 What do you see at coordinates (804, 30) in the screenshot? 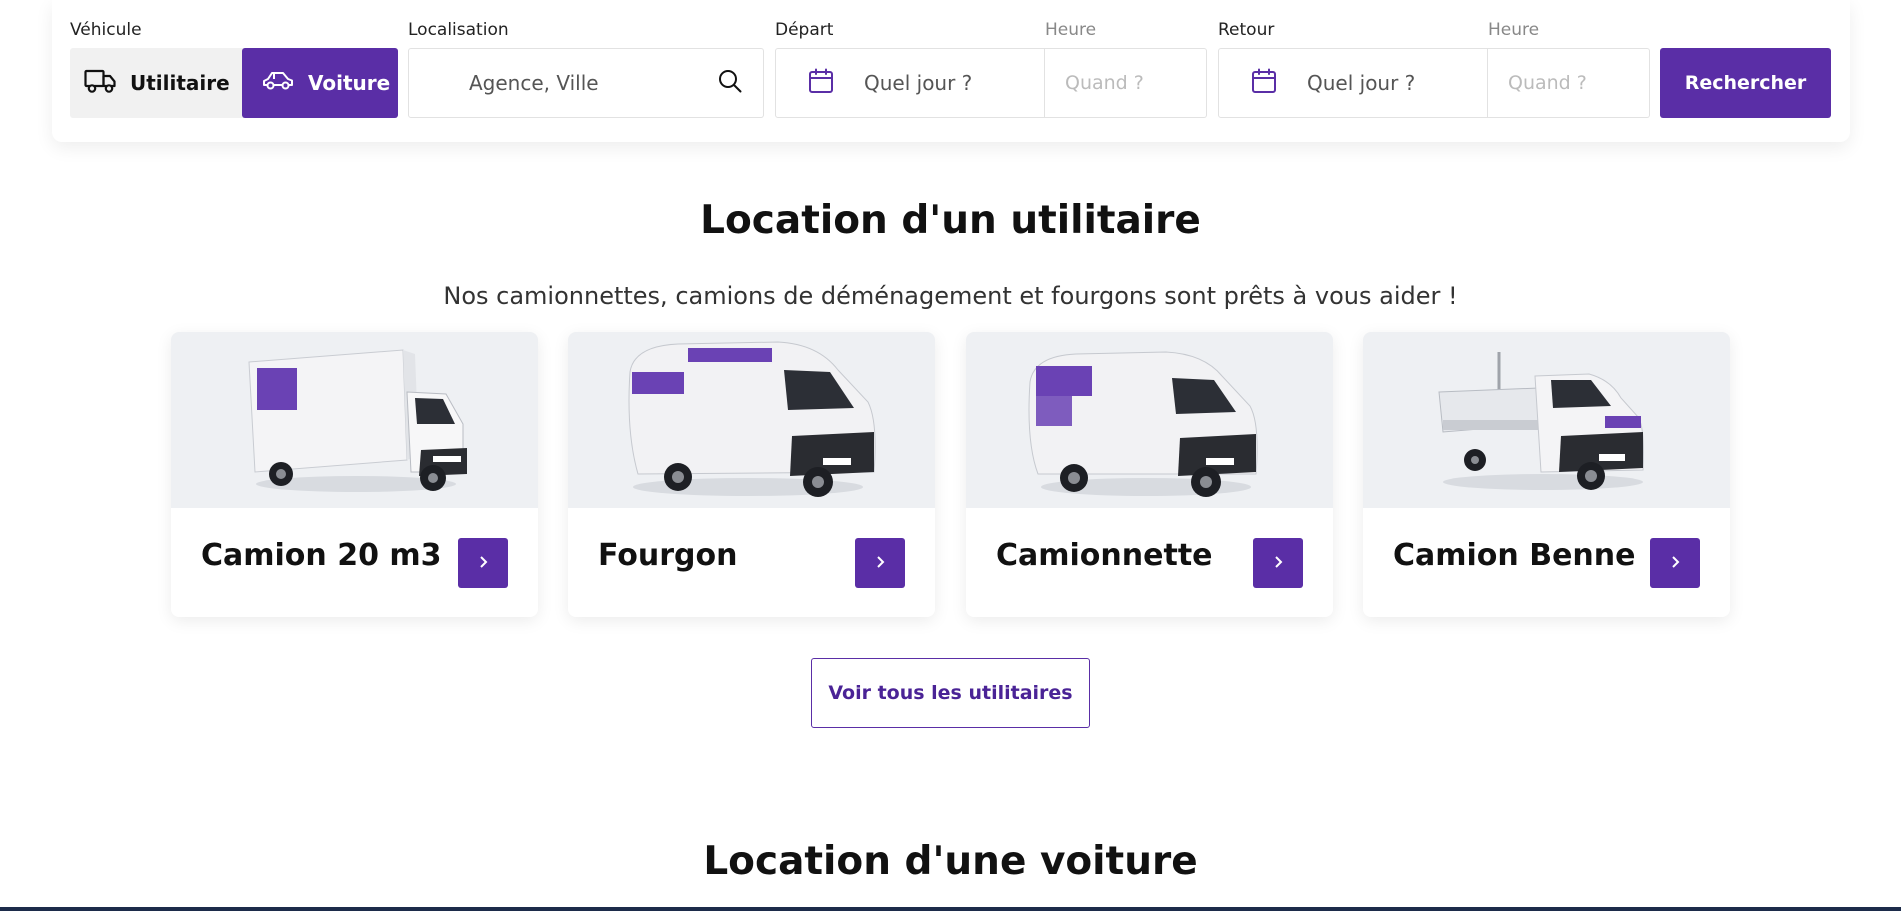
I see `departure-label: Départ` at bounding box center [804, 30].